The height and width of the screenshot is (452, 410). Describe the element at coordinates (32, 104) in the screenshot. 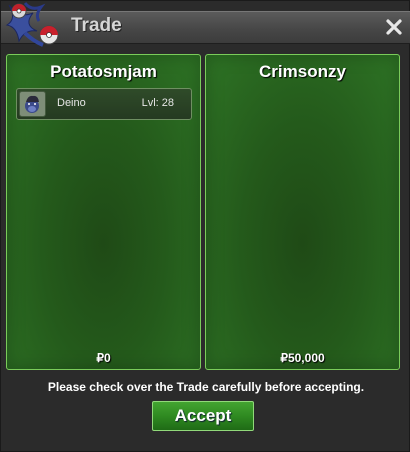

I see `deino-pokemon-icon` at that location.